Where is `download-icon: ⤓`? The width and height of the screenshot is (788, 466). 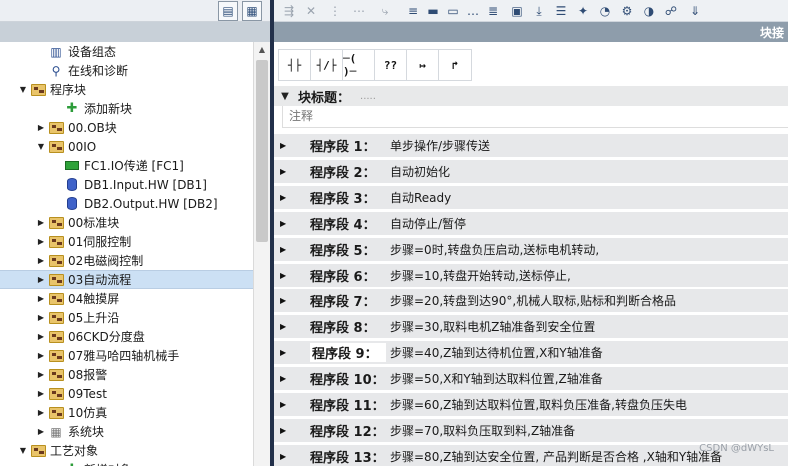
download-icon: ⤓ is located at coordinates (539, 11).